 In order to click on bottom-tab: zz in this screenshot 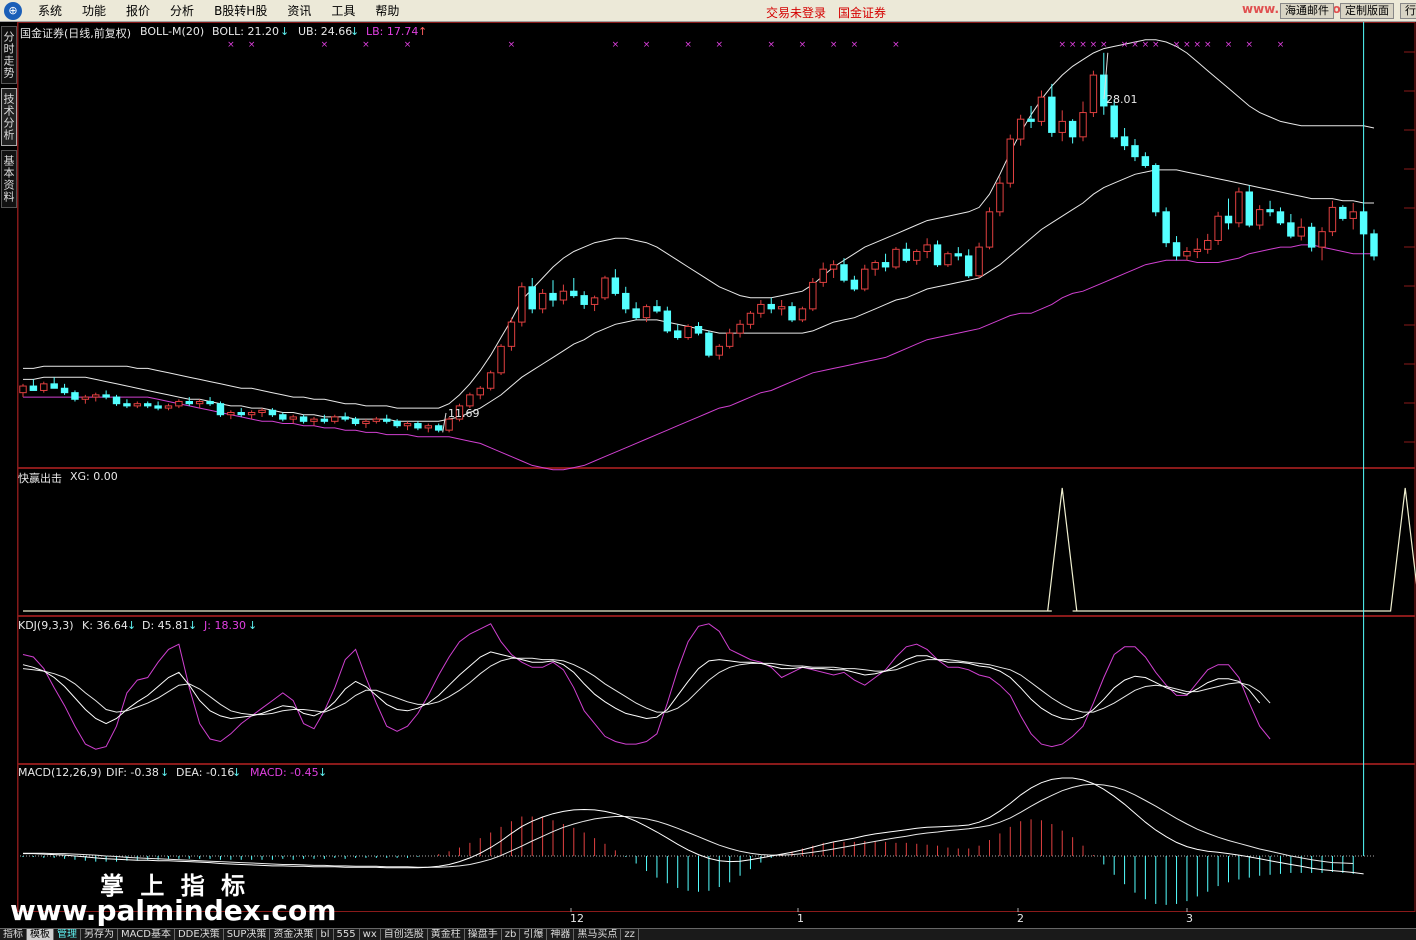, I will do `click(630, 934)`.